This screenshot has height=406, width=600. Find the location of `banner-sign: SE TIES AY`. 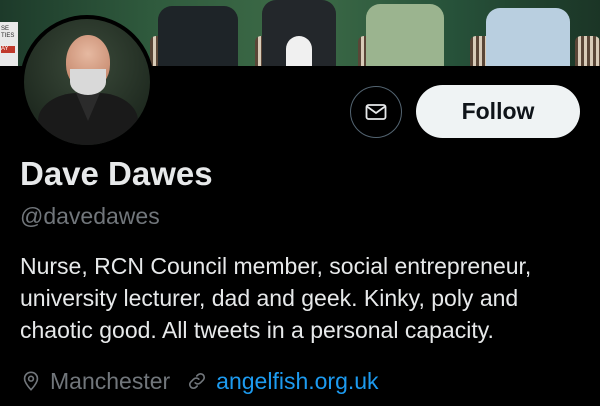

banner-sign: SE TIES AY is located at coordinates (9, 44).